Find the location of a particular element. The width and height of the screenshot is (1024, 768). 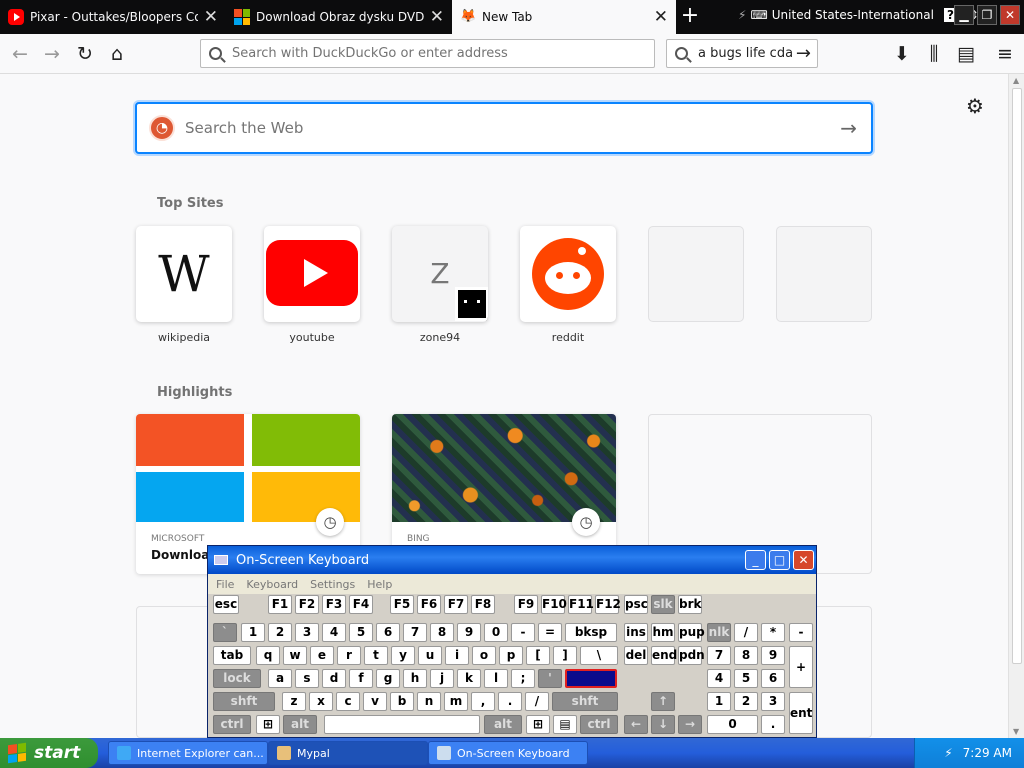

network-icon: ⚡ is located at coordinates (948, 753).